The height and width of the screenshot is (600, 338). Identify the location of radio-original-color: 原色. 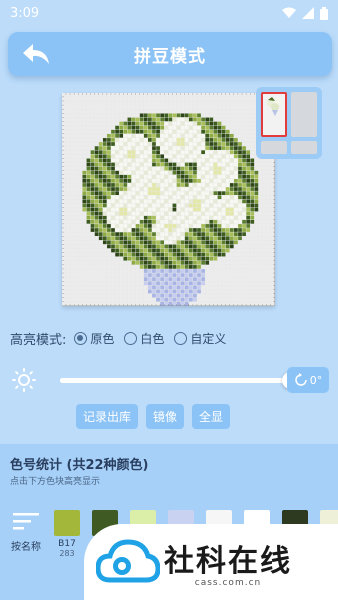
(94, 338).